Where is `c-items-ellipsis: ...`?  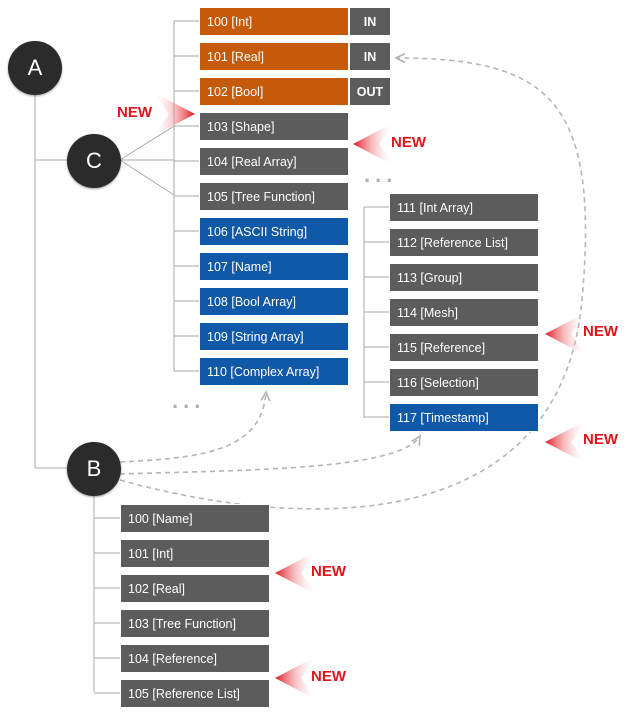 c-items-ellipsis: ... is located at coordinates (189, 400).